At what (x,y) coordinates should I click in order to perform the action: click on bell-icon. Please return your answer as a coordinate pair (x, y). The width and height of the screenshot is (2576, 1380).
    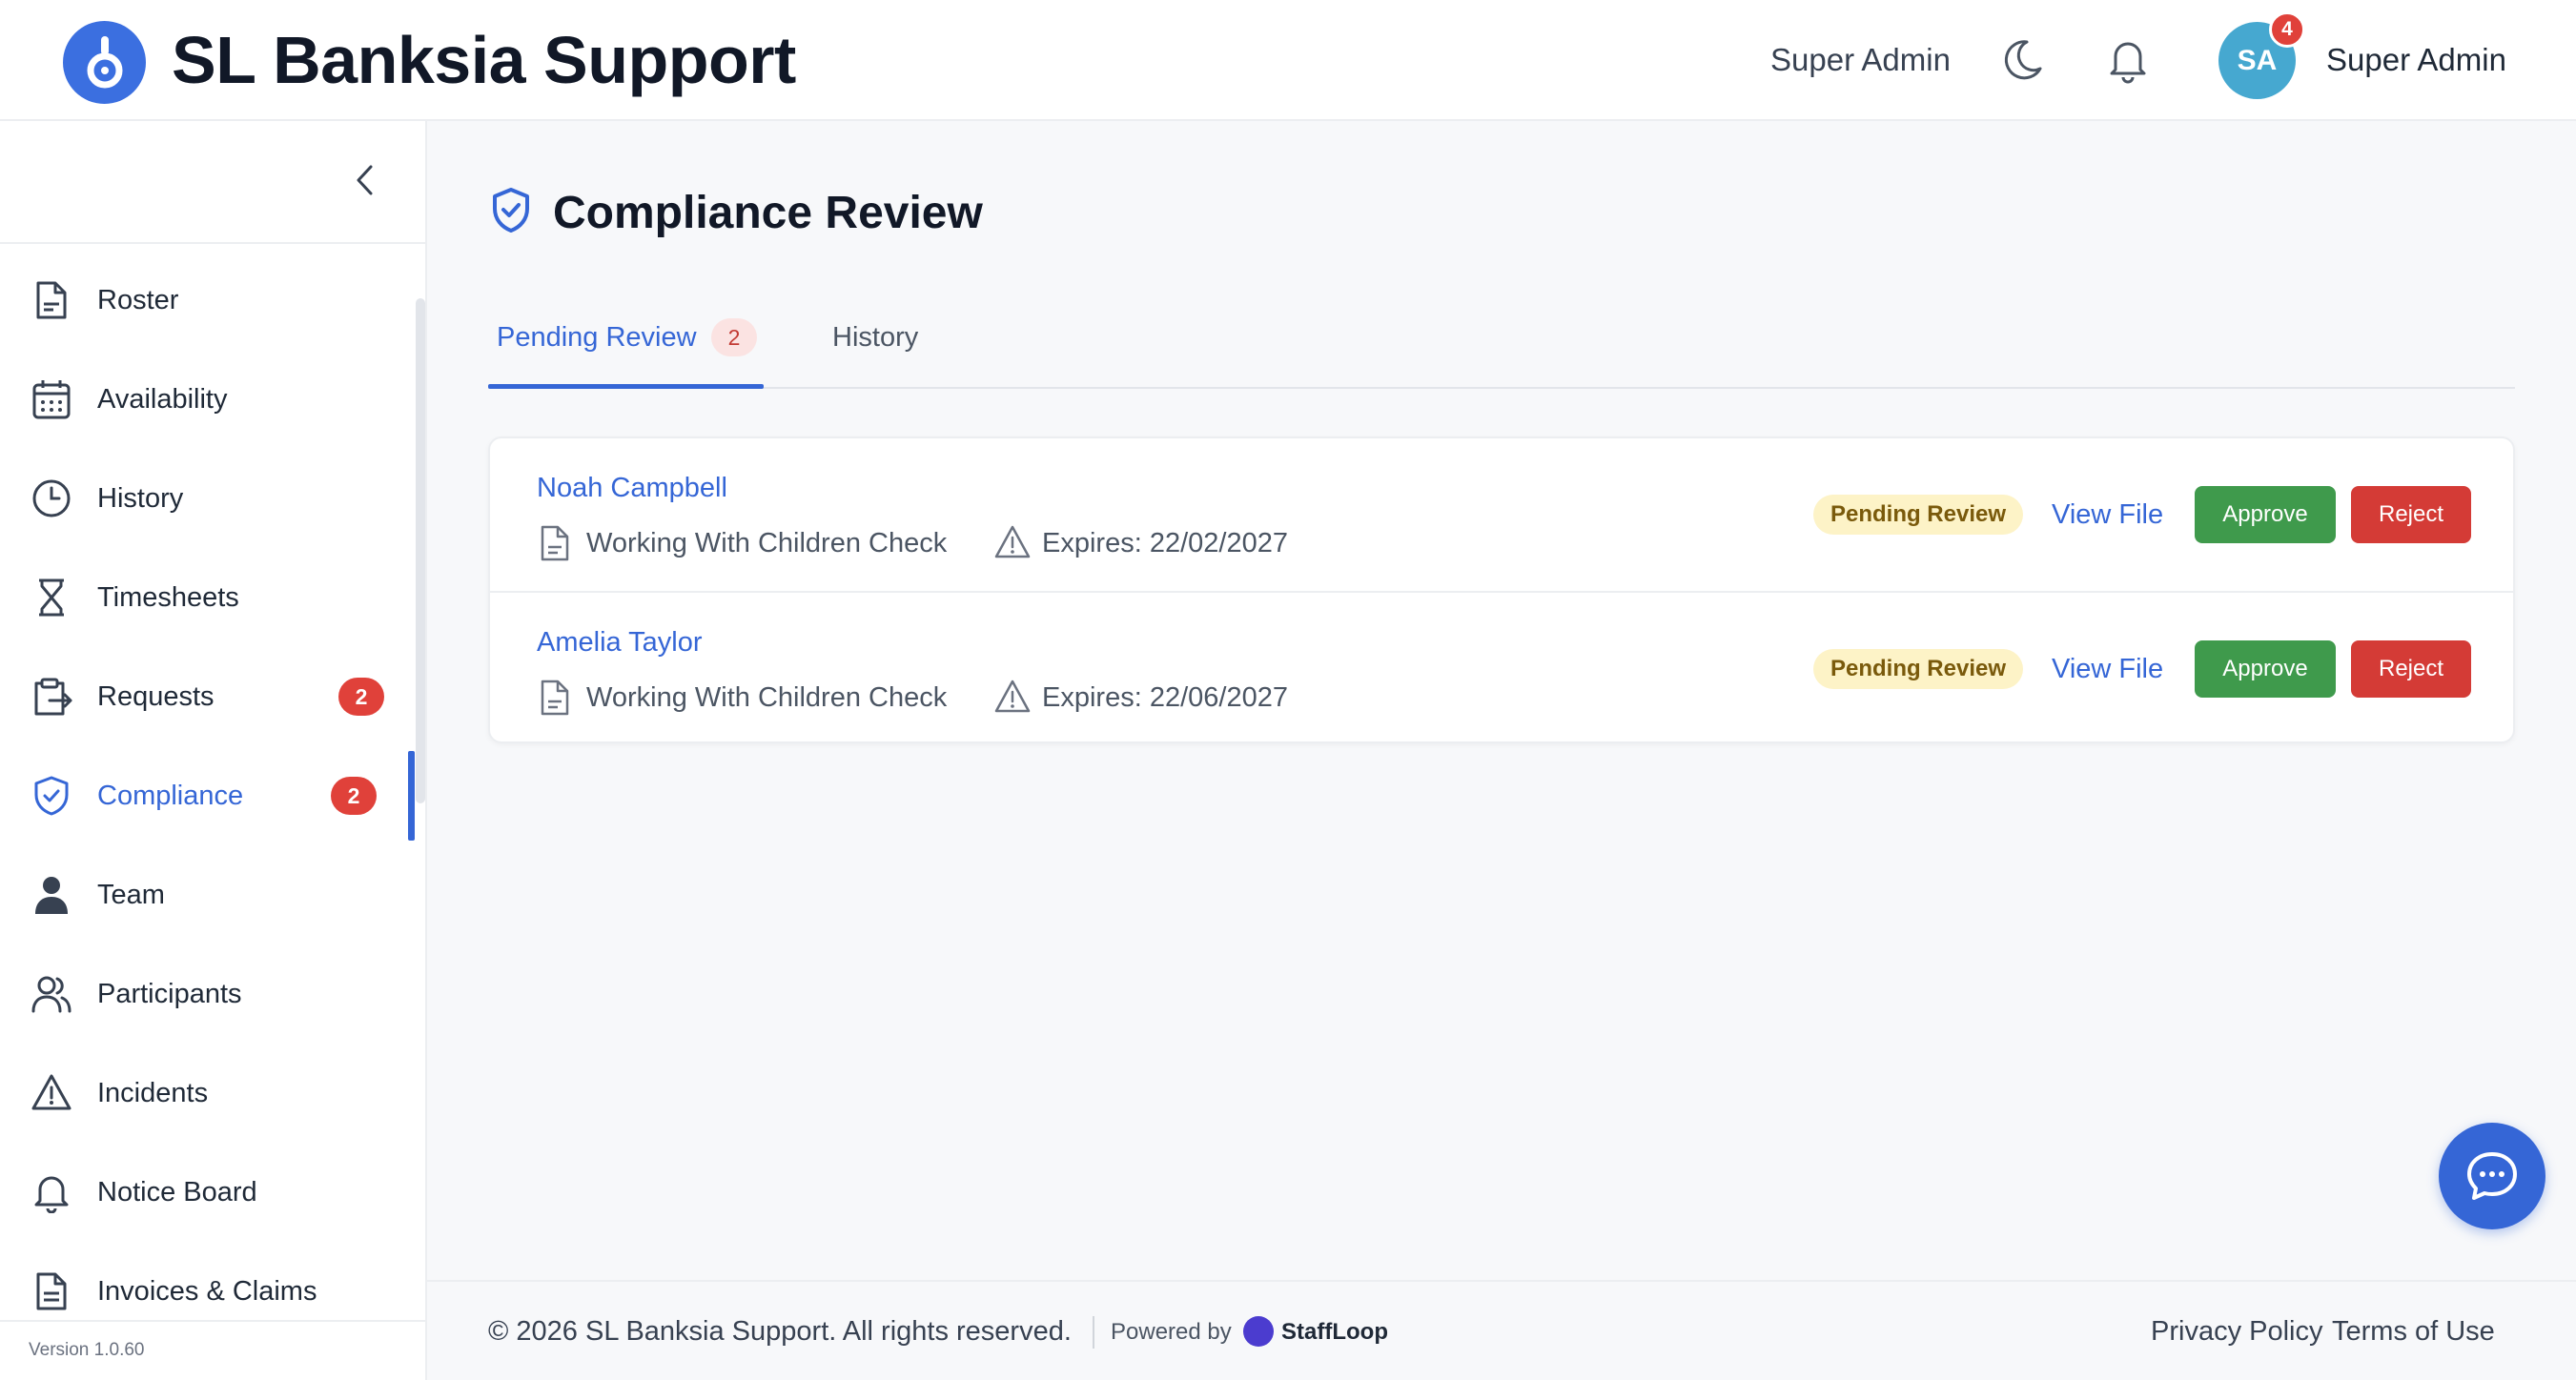
    Looking at the image, I should click on (51, 1195).